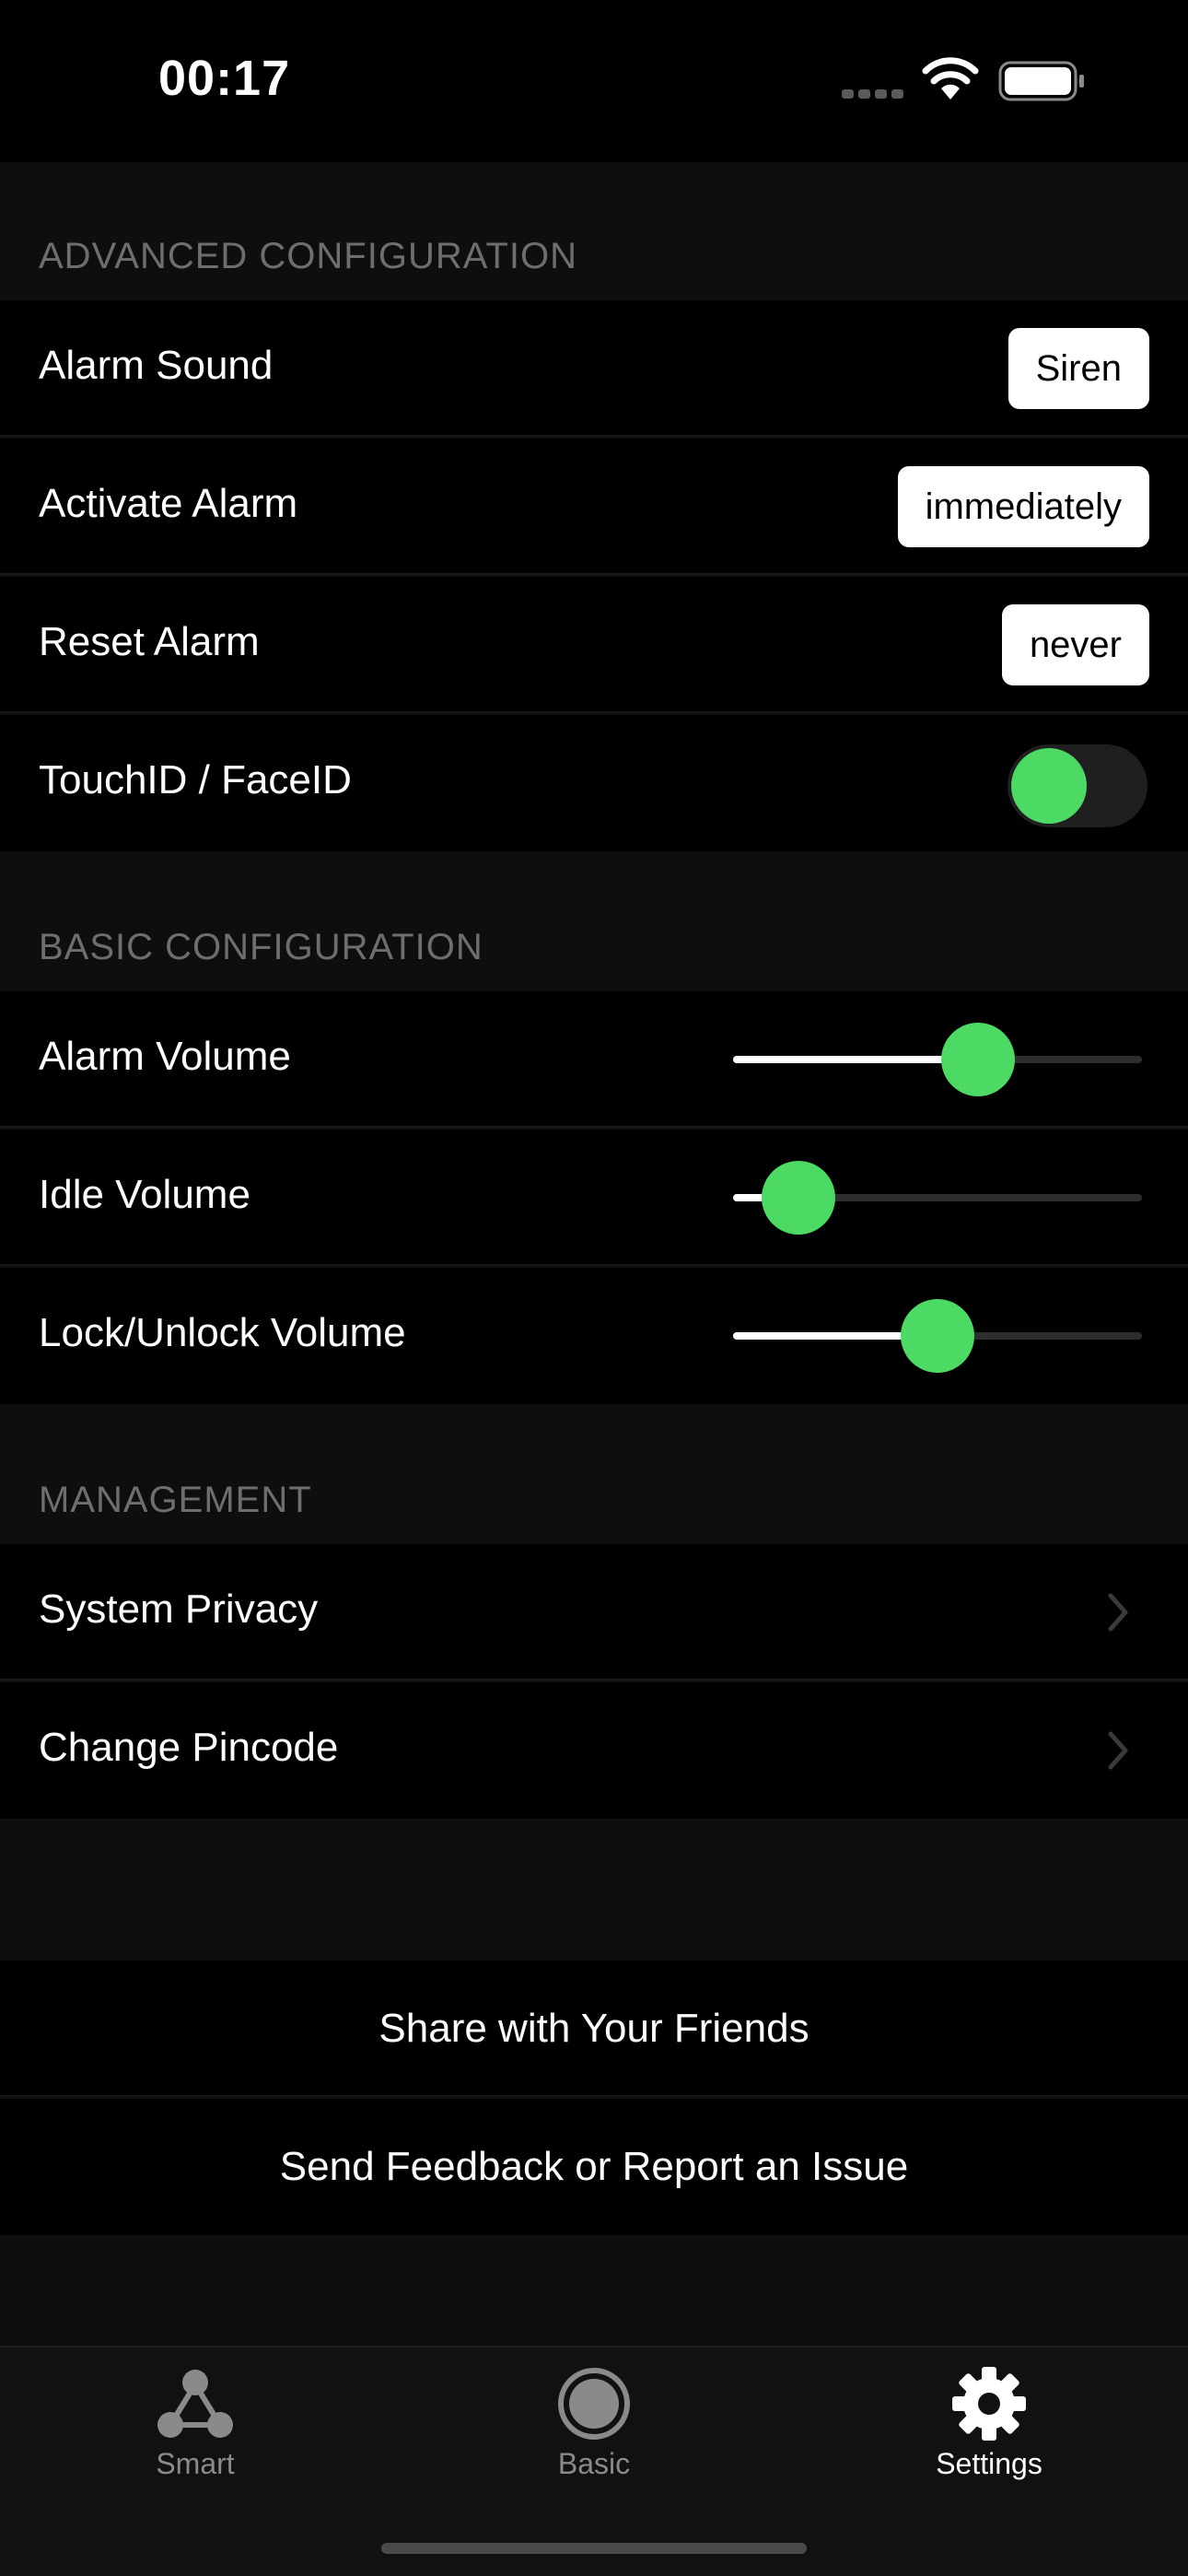 This screenshot has height=2576, width=1188. What do you see at coordinates (195, 2463) in the screenshot?
I see `tab-label: Smart` at bounding box center [195, 2463].